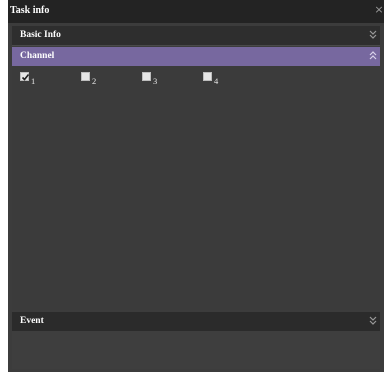 The image size is (384, 372). I want to click on section-label-event: Event, so click(32, 321).